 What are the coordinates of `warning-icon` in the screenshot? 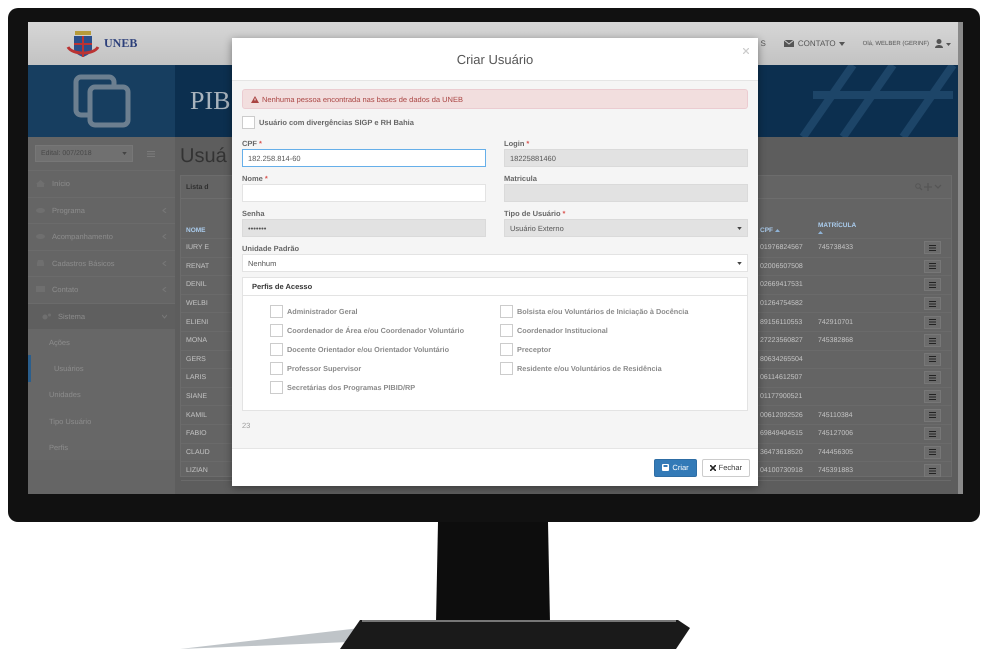 It's located at (255, 99).